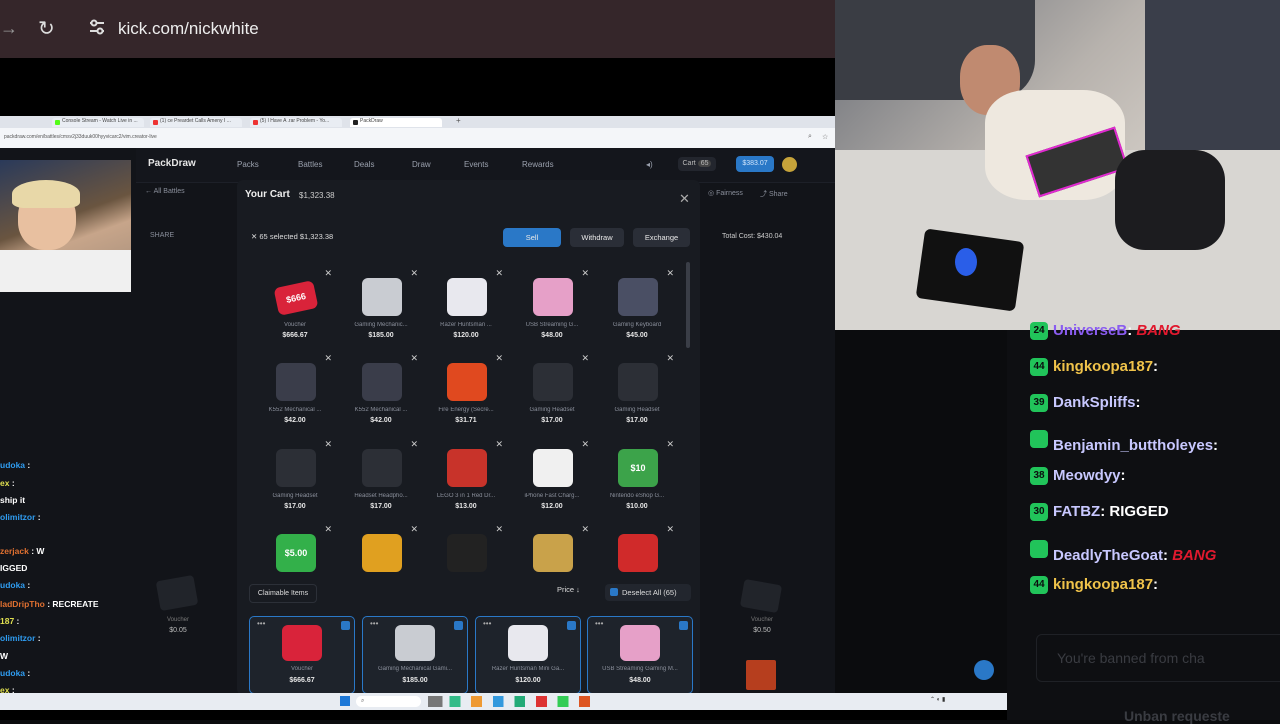 This screenshot has height=724, width=1280. Describe the element at coordinates (774, 194) in the screenshot. I see `share-link: ⤴ Share` at that location.